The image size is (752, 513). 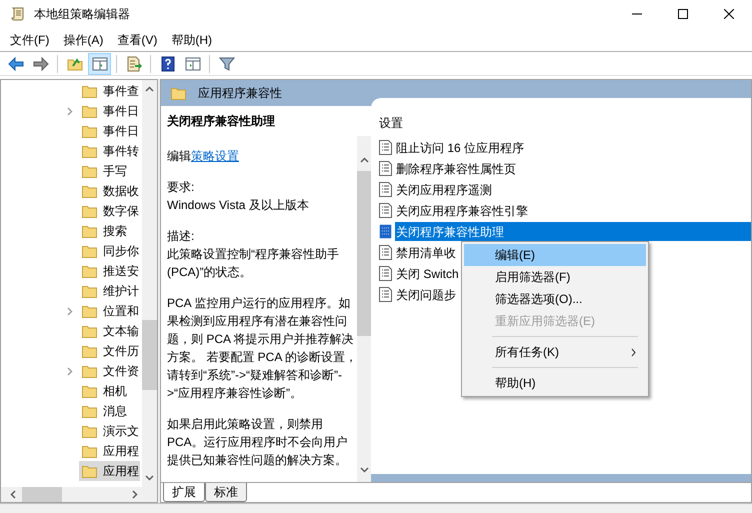 I want to click on tree-item: 手写, so click(x=103, y=171).